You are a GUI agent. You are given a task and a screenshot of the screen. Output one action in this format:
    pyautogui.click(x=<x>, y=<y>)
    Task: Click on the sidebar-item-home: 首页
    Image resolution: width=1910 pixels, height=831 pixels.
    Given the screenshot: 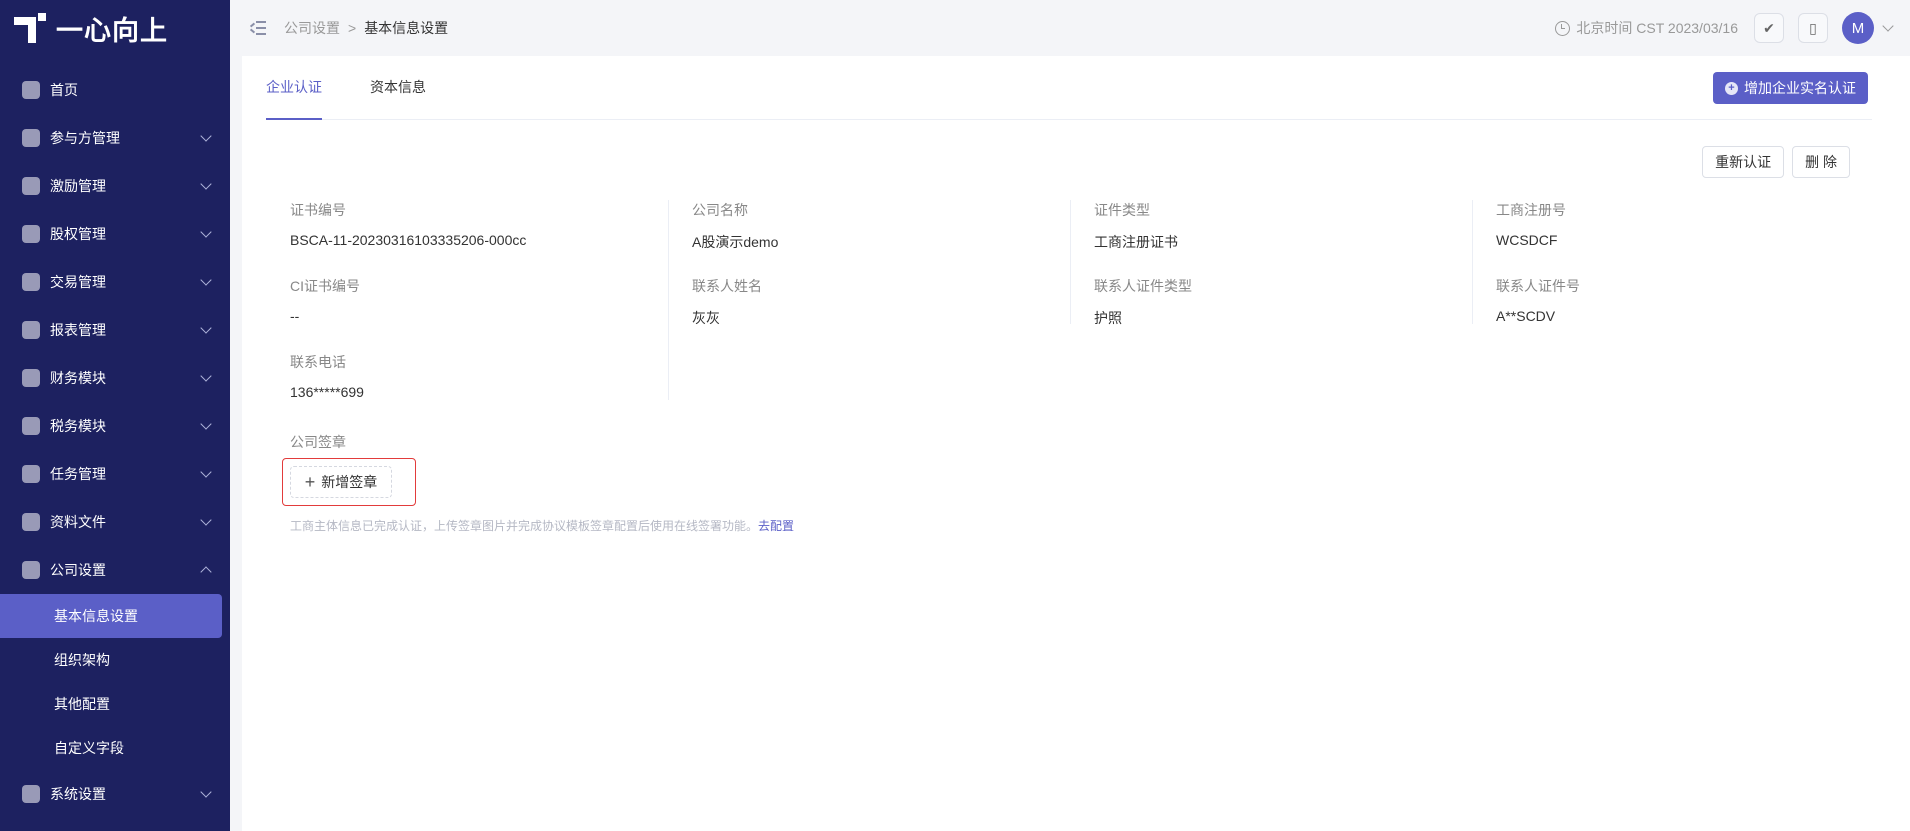 What is the action you would take?
    pyautogui.click(x=115, y=90)
    